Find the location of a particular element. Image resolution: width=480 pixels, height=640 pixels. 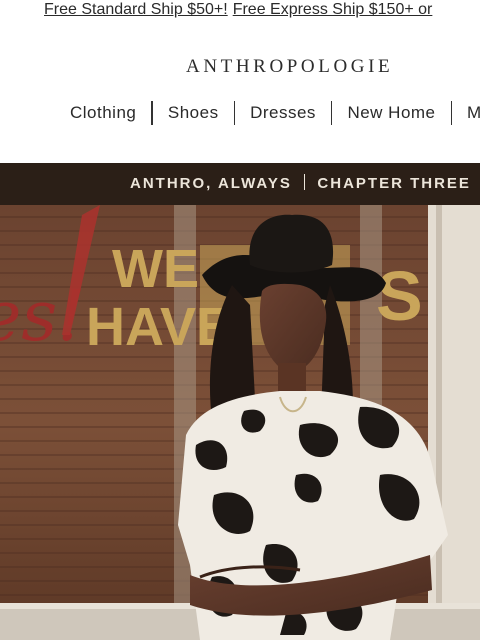

free-express-ship-link: Free Express Ship $150+ or is located at coordinates (333, 9).